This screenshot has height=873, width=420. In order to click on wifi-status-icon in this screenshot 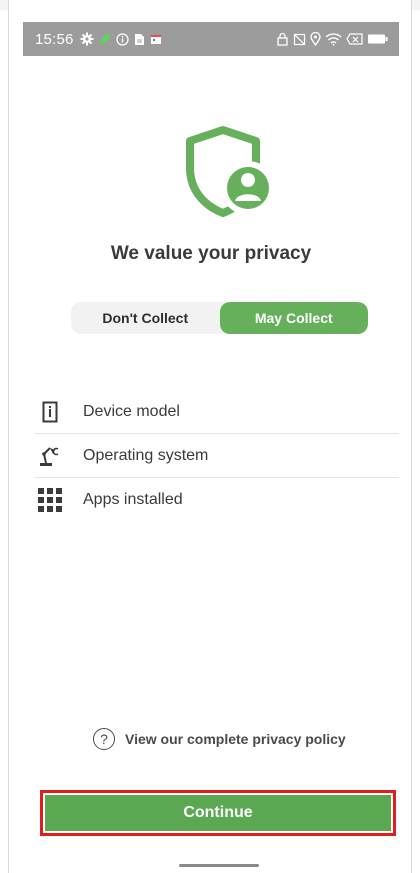, I will do `click(333, 39)`.